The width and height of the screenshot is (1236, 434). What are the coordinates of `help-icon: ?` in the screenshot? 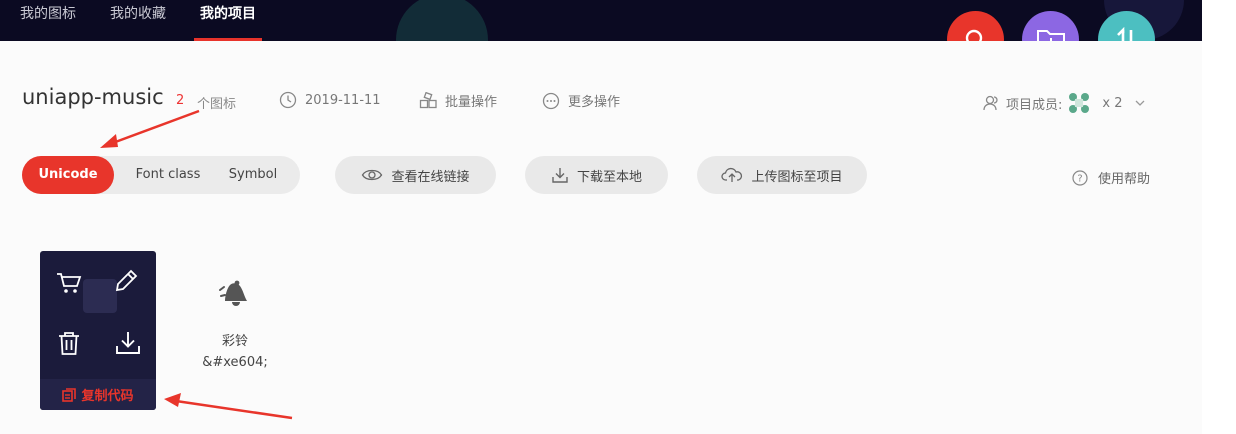 It's located at (1080, 177).